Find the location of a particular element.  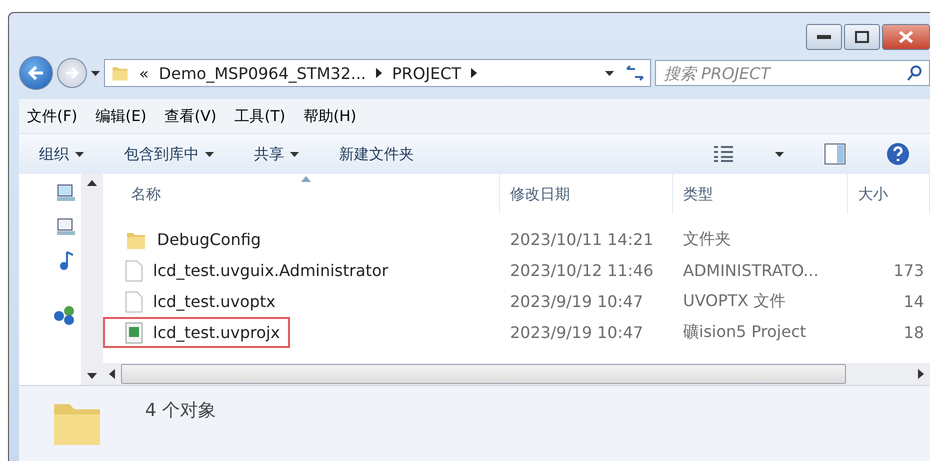

help-icon is located at coordinates (898, 154).